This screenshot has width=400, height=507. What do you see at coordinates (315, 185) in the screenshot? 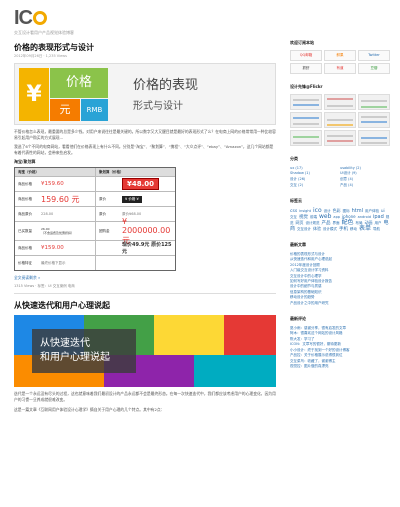
I see `category-link: 交互 (2)` at bounding box center [315, 185].